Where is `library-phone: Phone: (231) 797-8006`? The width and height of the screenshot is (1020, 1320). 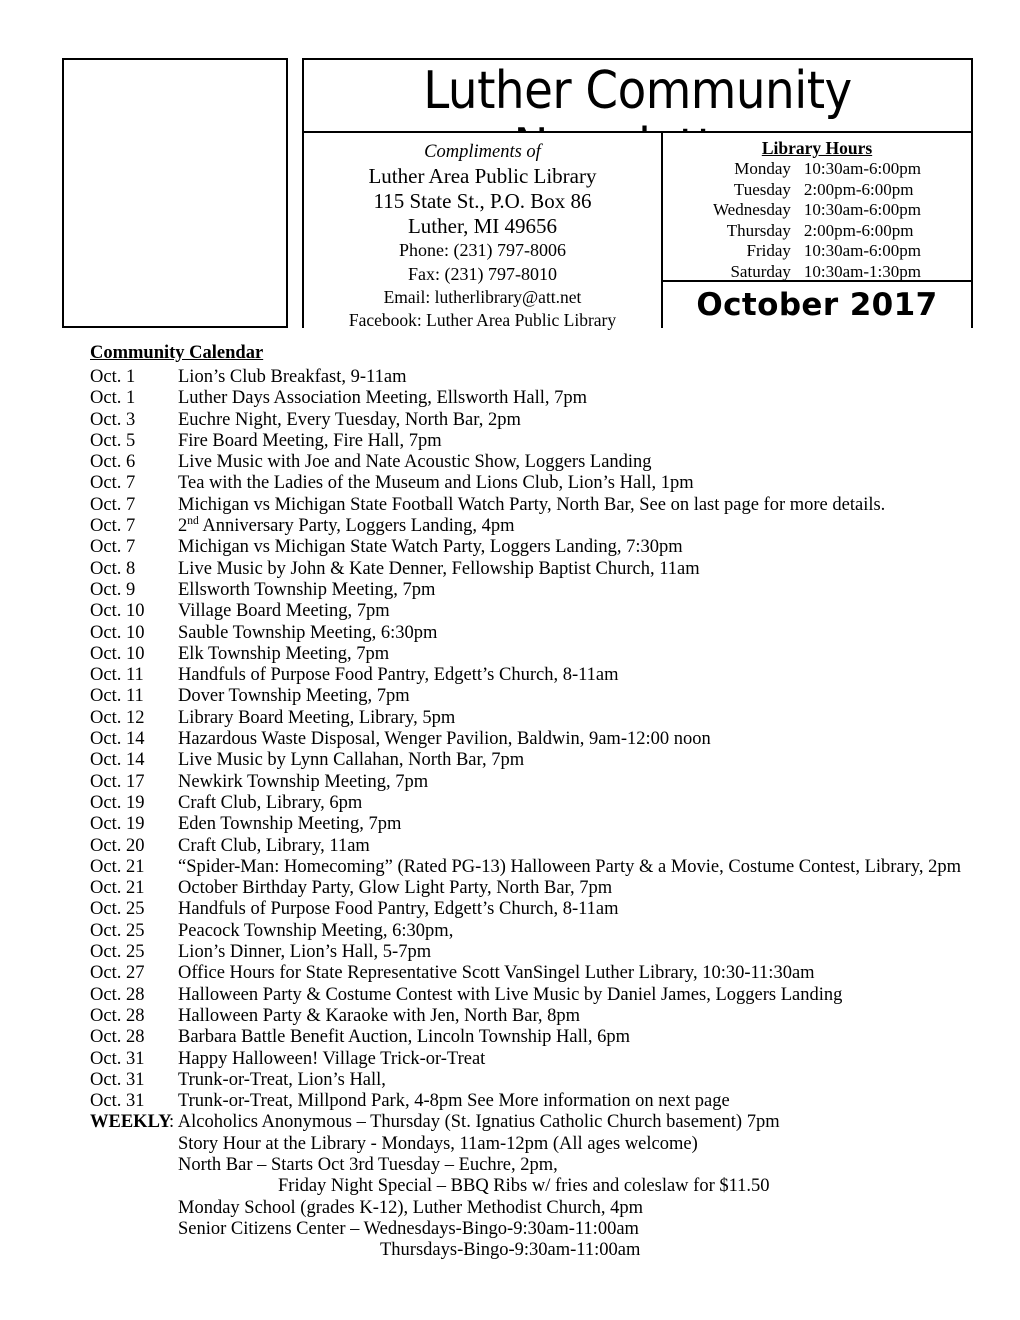
library-phone: Phone: (231) 797-8006 is located at coordinates (482, 250).